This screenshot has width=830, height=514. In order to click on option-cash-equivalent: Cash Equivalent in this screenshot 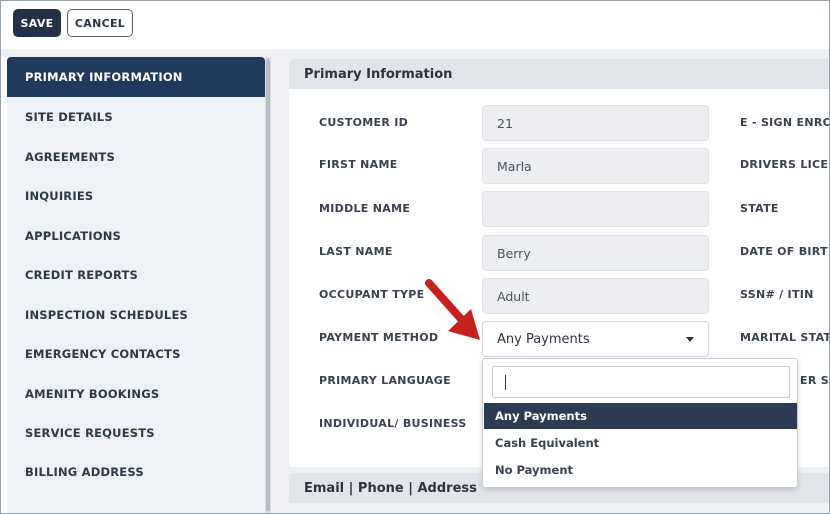, I will do `click(640, 443)`.